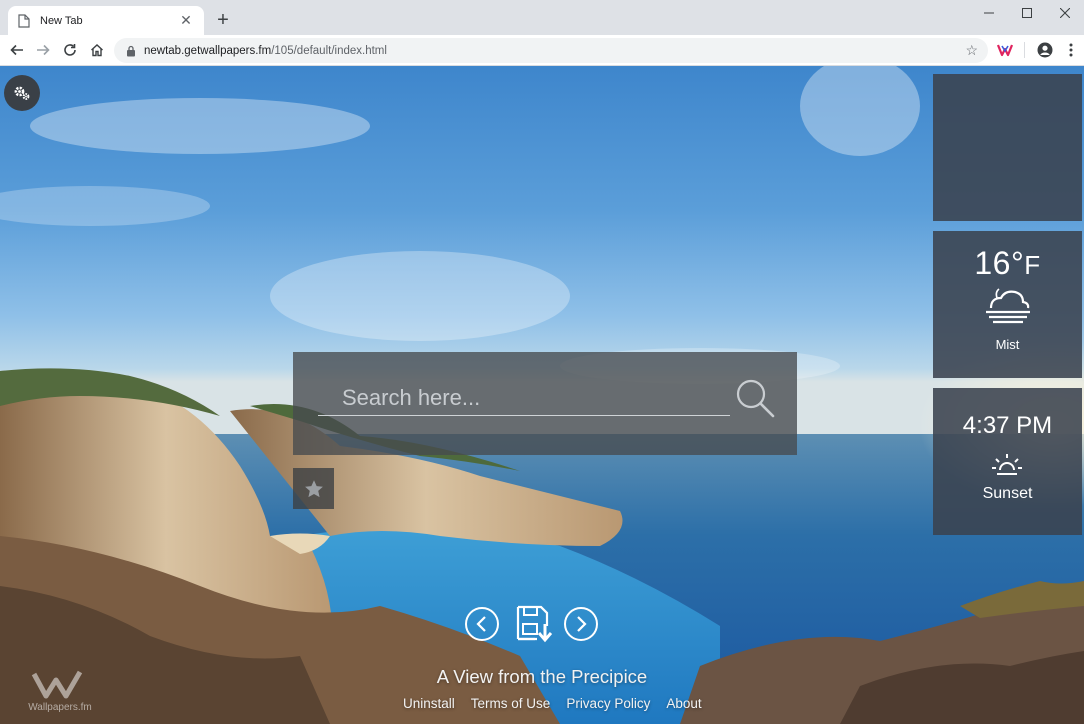  What do you see at coordinates (524, 398) in the screenshot?
I see `search-input` at bounding box center [524, 398].